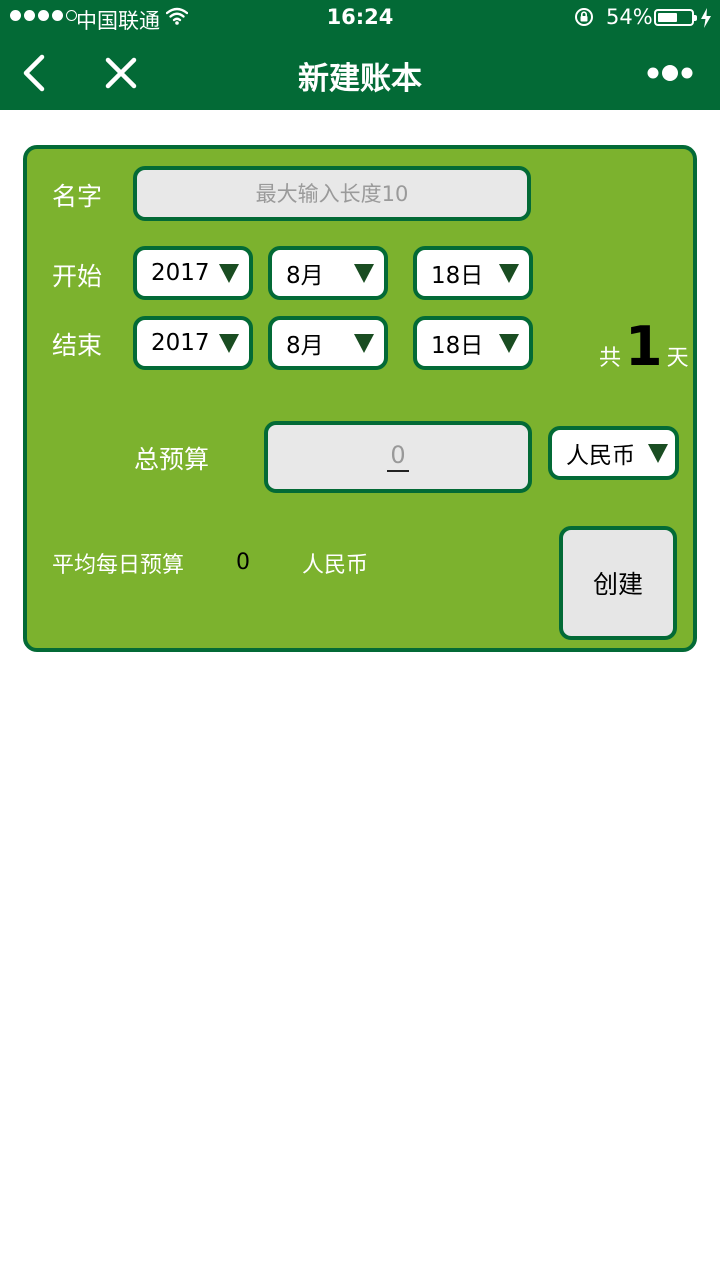  Describe the element at coordinates (332, 193) in the screenshot. I see `ledger-name-input` at that location.